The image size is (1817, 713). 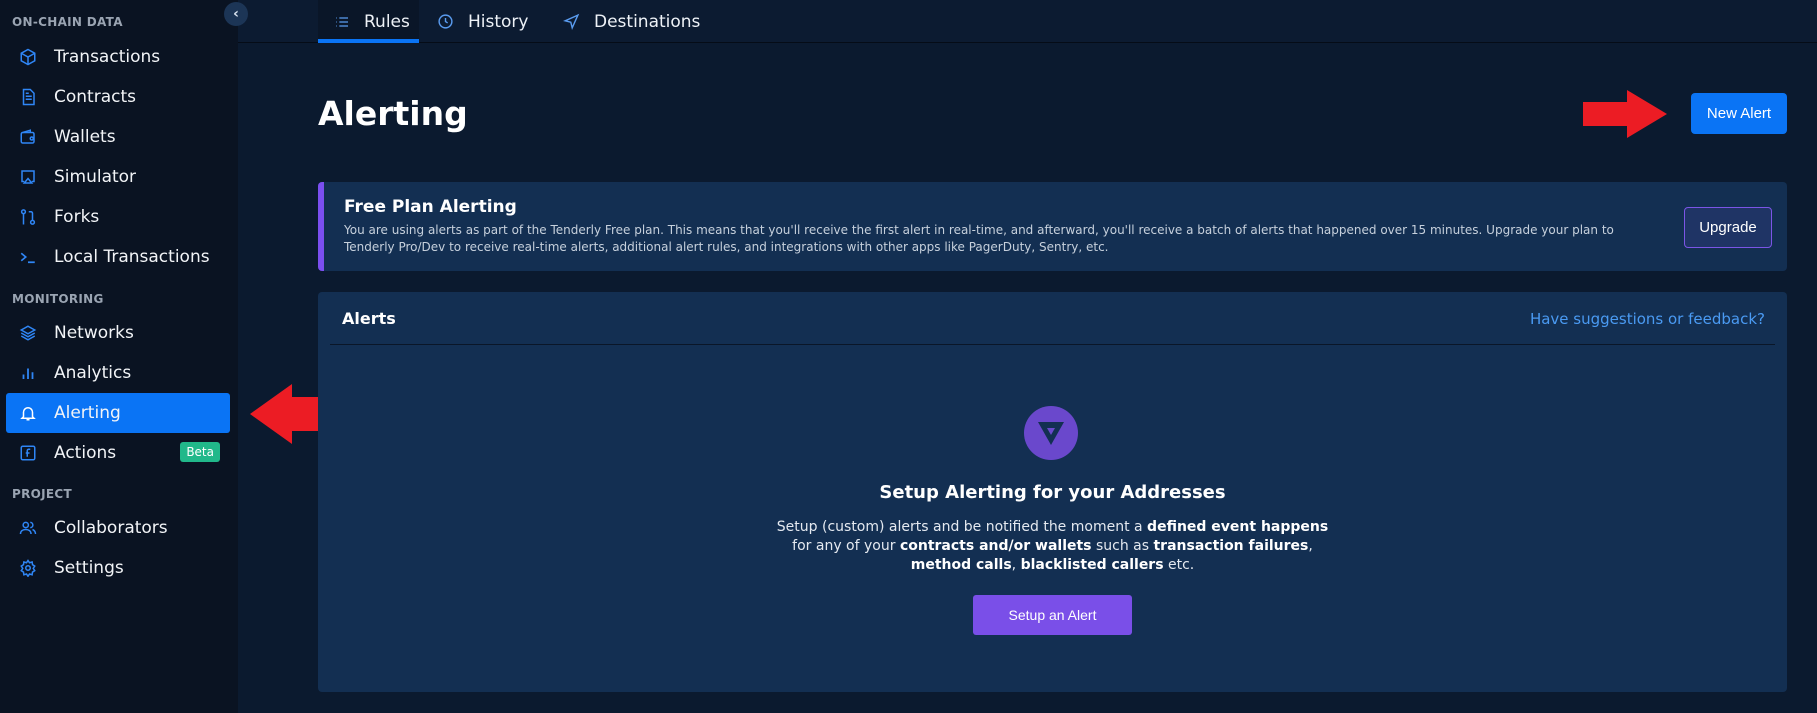 What do you see at coordinates (1092, 565) in the screenshot?
I see `desc-bold: blacklisted callers` at bounding box center [1092, 565].